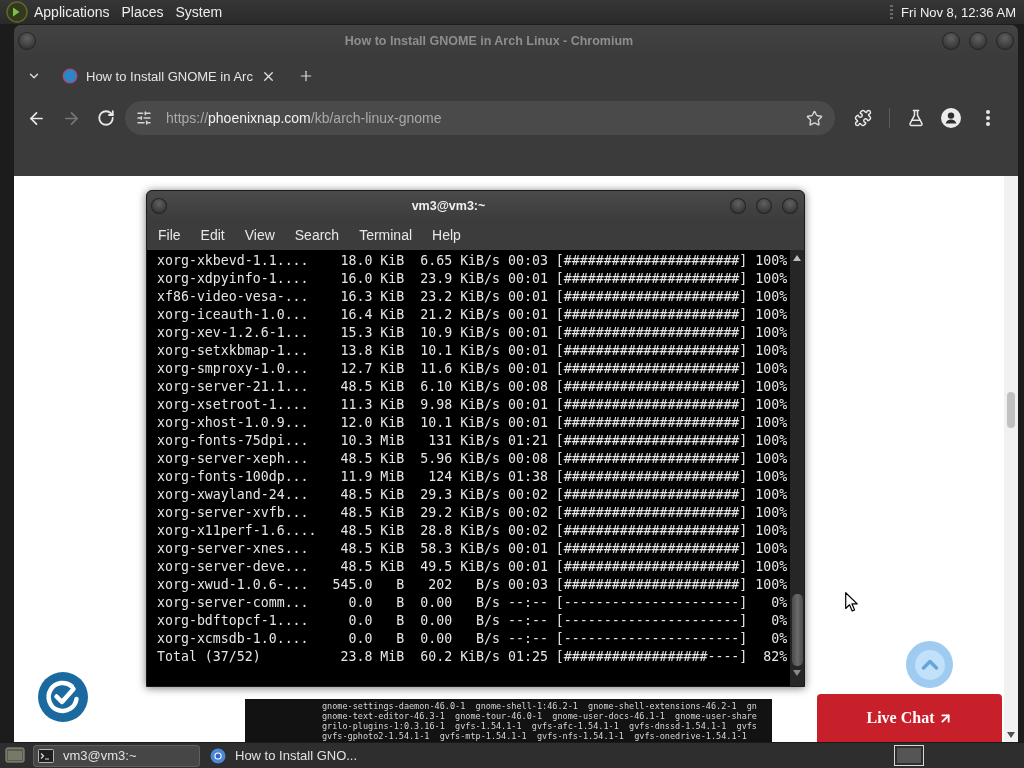  What do you see at coordinates (472, 315) in the screenshot?
I see `terminal-line: xorg-iceauth-1.0... 16.4 KiB 21.2 KiB/s 00:01 [######################] 100%` at bounding box center [472, 315].